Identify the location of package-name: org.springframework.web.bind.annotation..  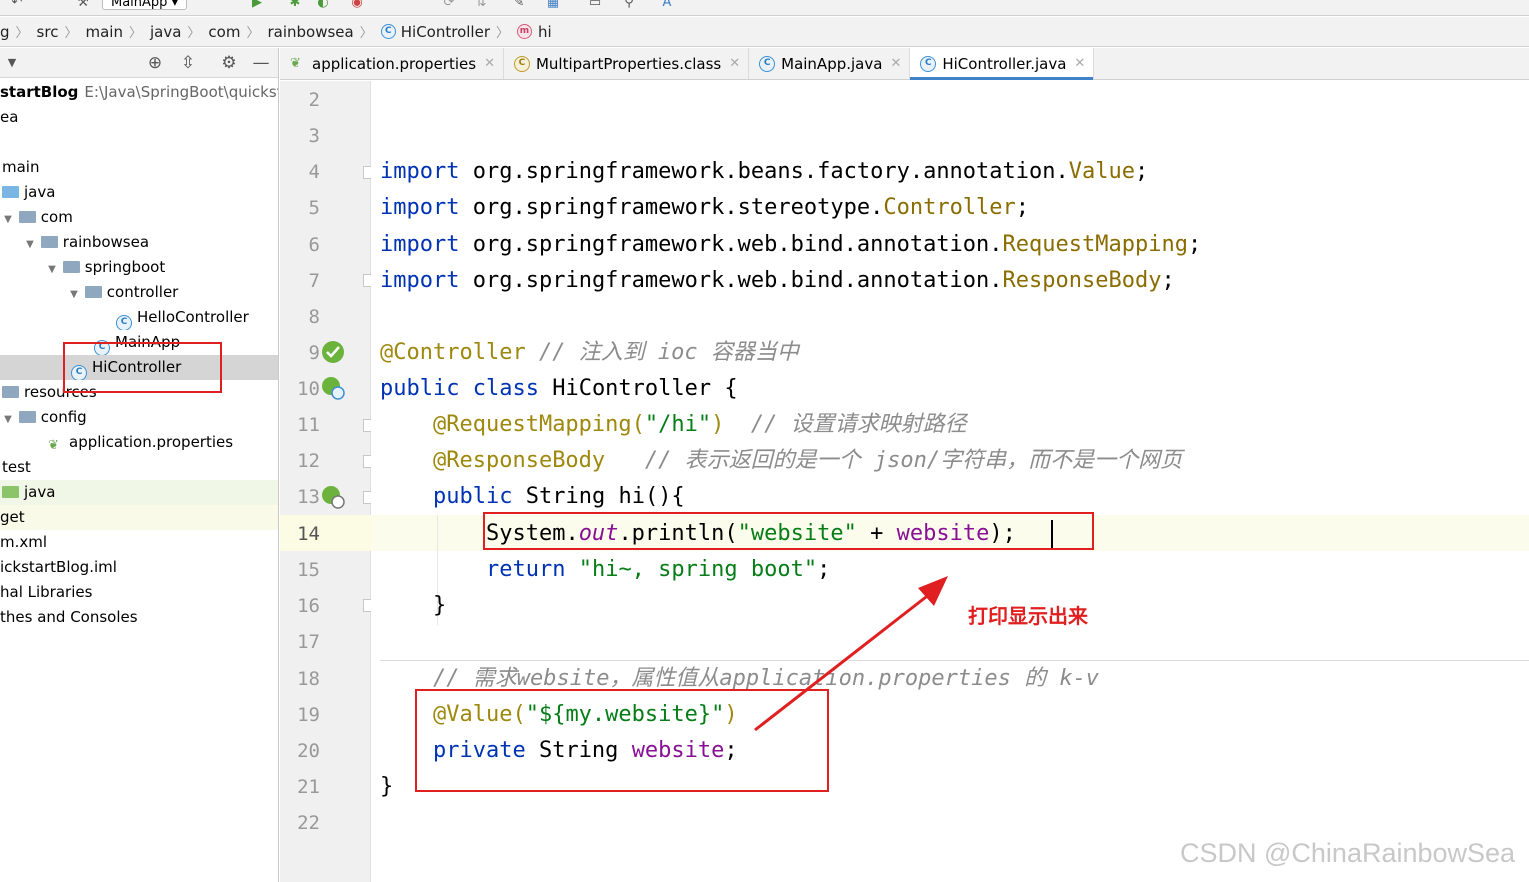
(737, 244).